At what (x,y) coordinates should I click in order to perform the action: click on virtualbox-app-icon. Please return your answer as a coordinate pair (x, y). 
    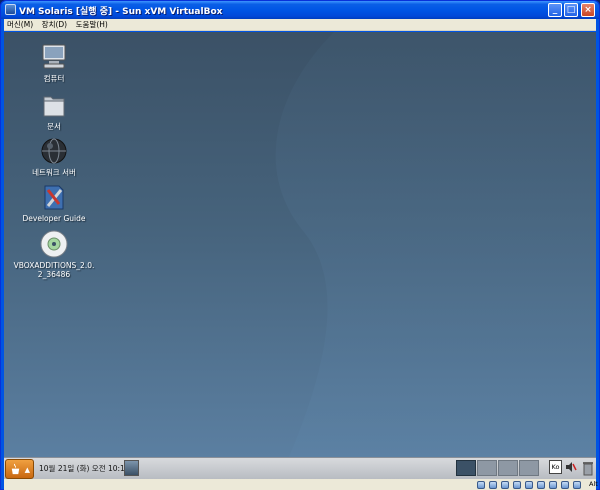
    Looking at the image, I should click on (10, 9).